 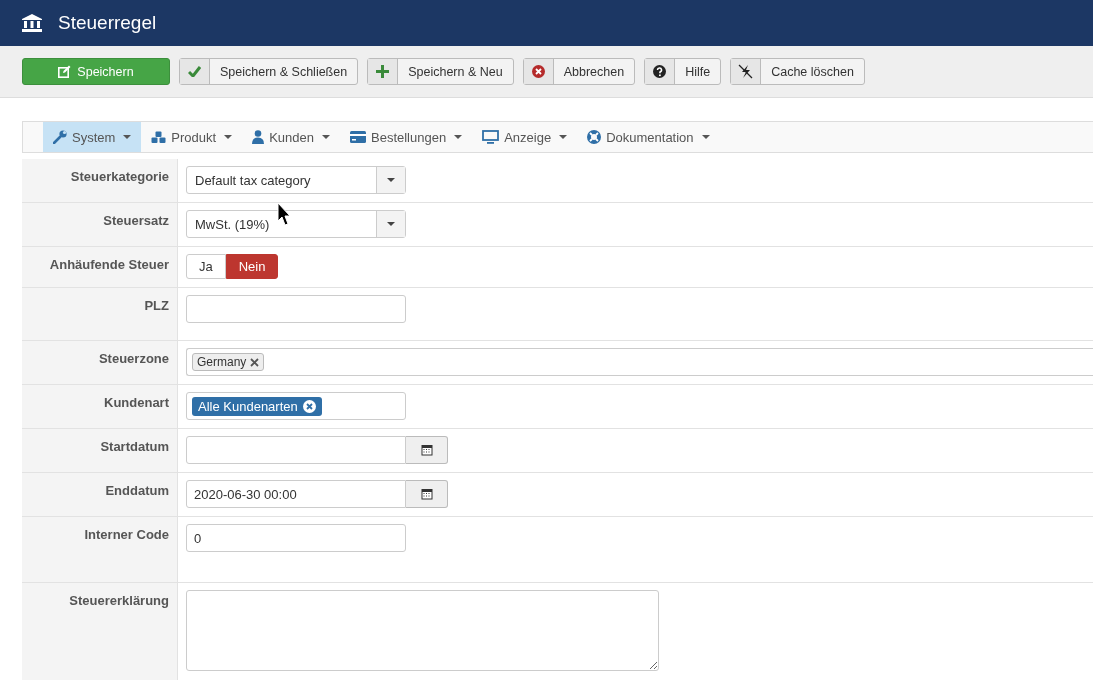 I want to click on edit-icon, so click(x=65, y=71).